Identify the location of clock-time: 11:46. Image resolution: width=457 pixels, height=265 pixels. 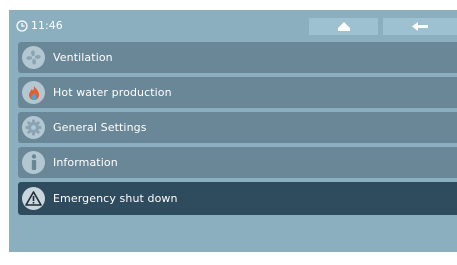
(47, 25).